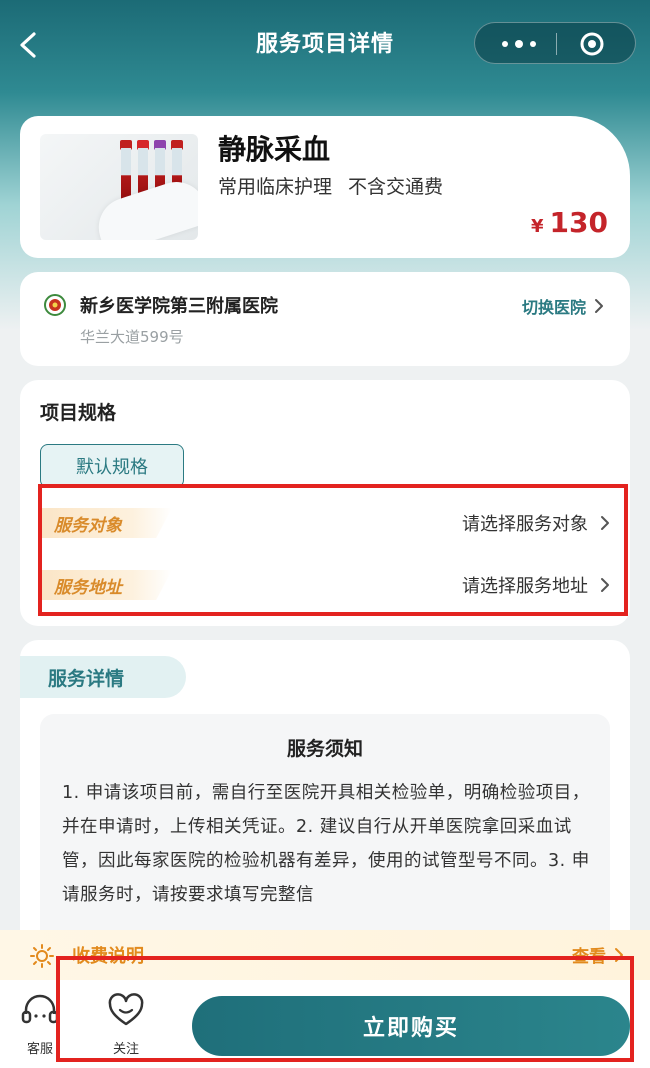 The height and width of the screenshot is (1068, 650). What do you see at coordinates (325, 524) in the screenshot?
I see `service-target-row: 服务对象 请选择服务对象` at bounding box center [325, 524].